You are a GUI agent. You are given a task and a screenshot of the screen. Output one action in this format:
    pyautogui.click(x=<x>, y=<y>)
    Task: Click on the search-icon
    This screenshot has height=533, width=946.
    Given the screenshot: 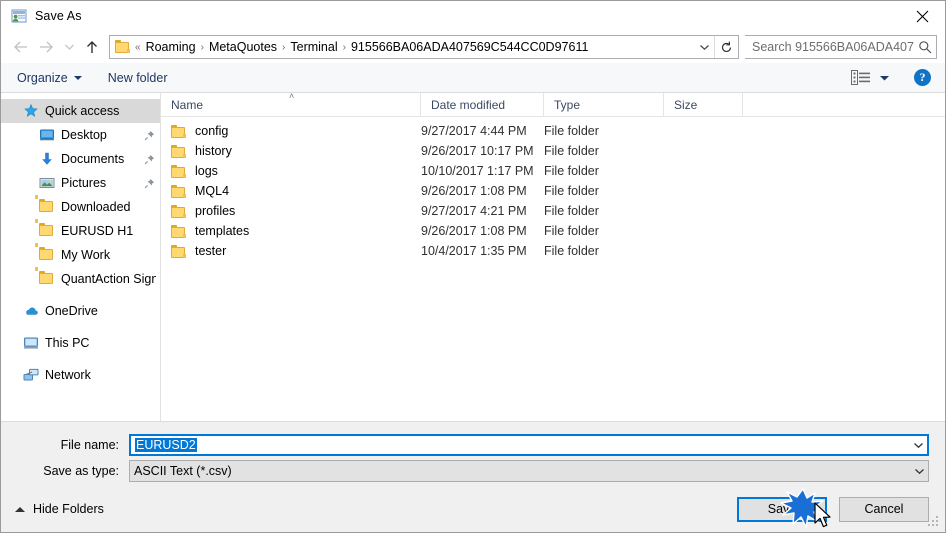 What is the action you would take?
    pyautogui.click(x=925, y=47)
    